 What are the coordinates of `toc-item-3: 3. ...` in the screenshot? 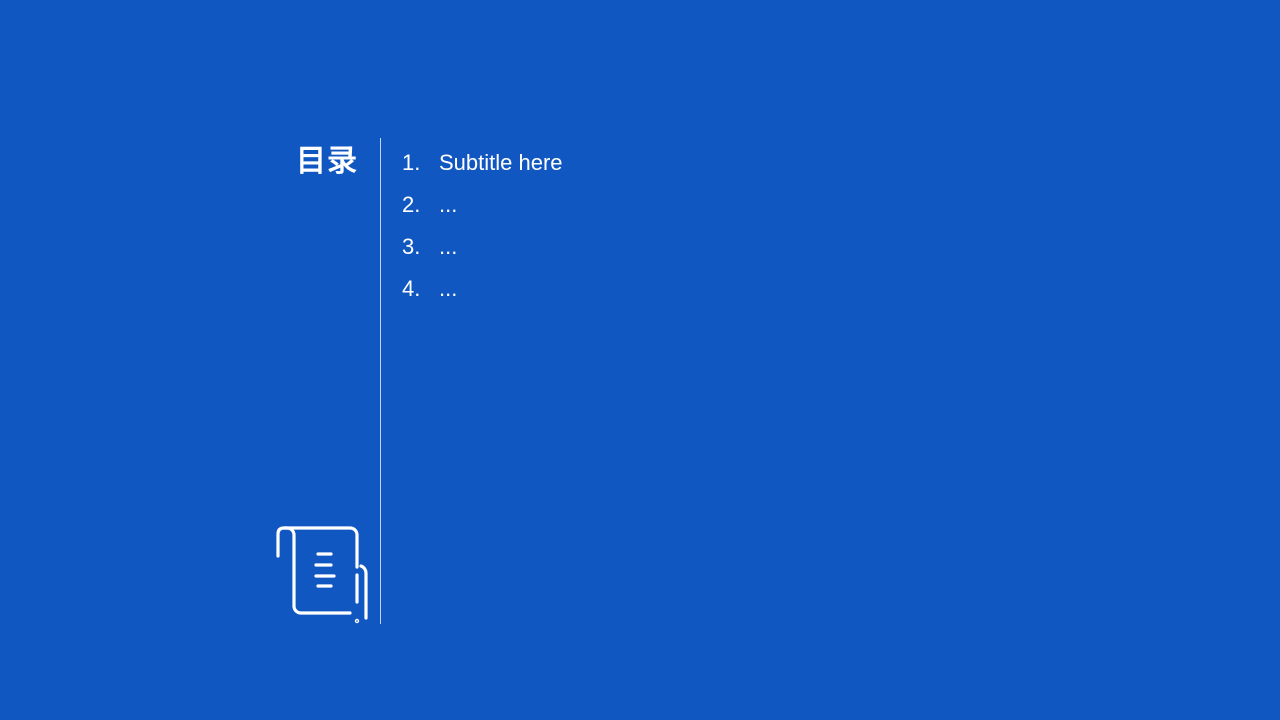 It's located at (482, 247).